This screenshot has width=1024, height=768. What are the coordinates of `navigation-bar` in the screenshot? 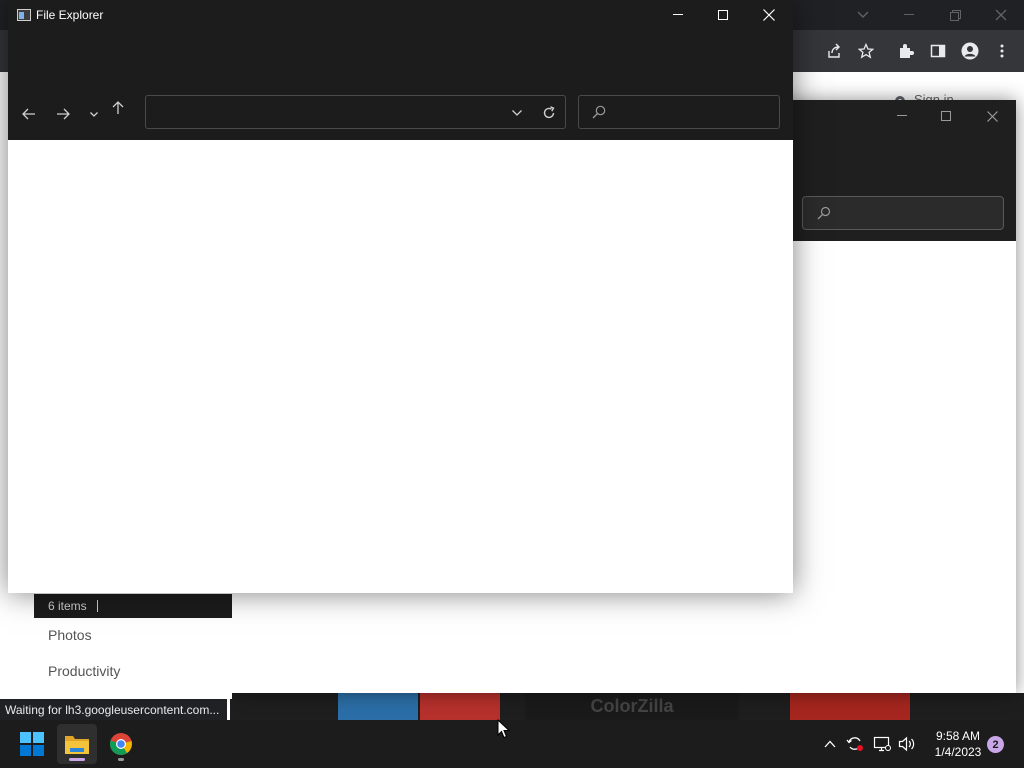 It's located at (400, 114).